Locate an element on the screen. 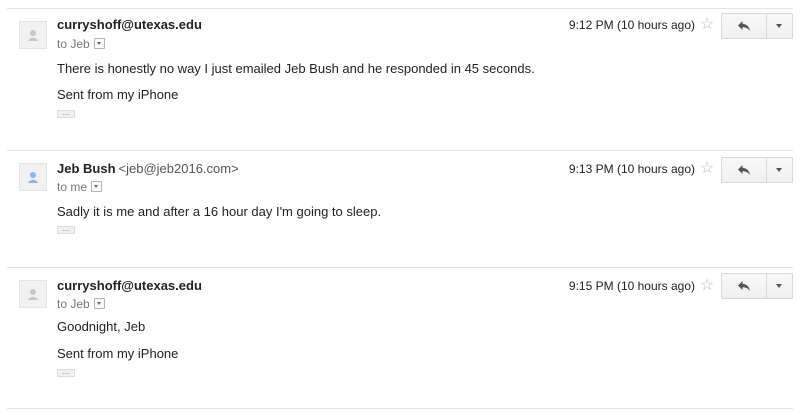 Image resolution: width=800 pixels, height=416 pixels. sender-email: <jeb@jeb2016.com> is located at coordinates (178, 168).